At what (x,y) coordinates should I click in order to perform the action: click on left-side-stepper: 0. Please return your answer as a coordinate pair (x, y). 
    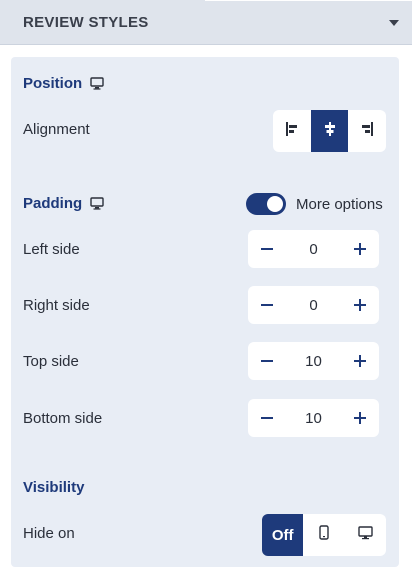
    Looking at the image, I should click on (313, 249).